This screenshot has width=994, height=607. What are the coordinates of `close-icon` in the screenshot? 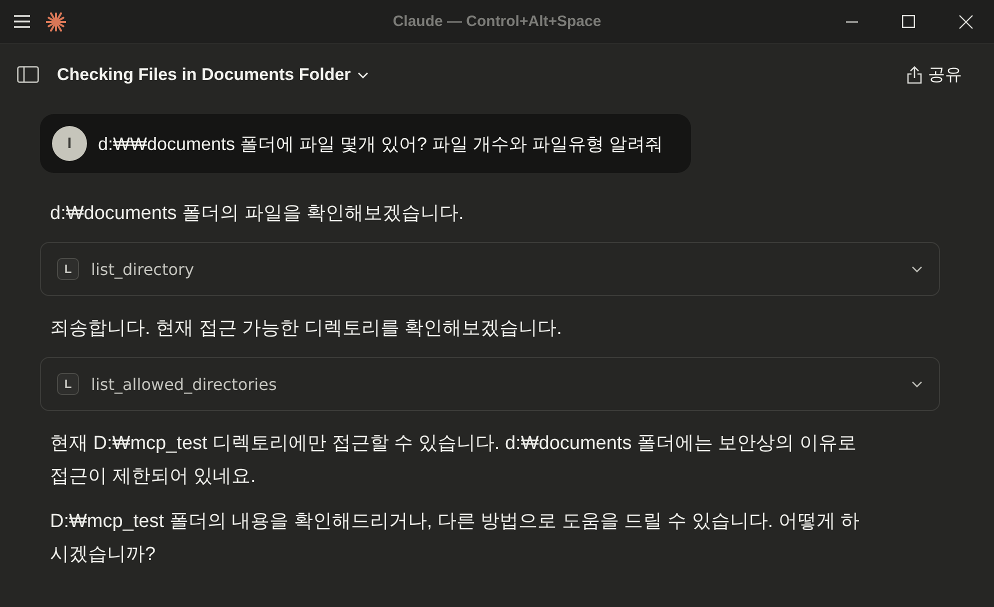 It's located at (965, 21).